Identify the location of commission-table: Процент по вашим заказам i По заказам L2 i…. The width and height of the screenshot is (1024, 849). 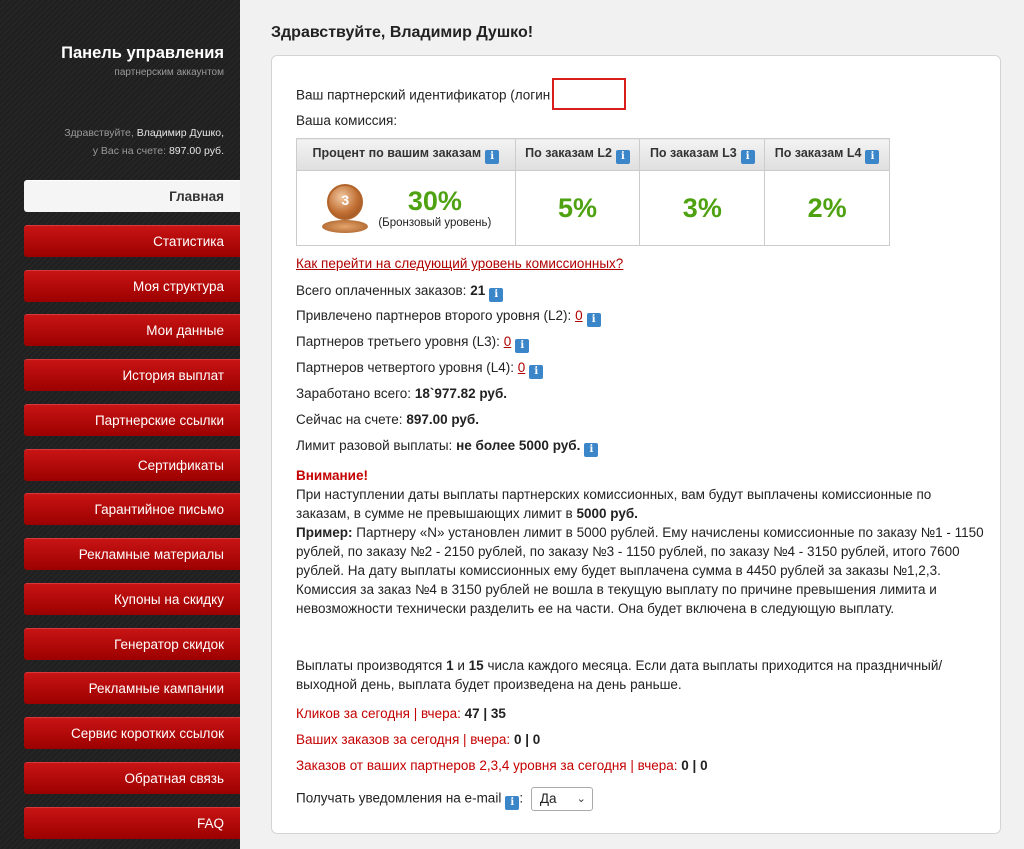
(593, 192).